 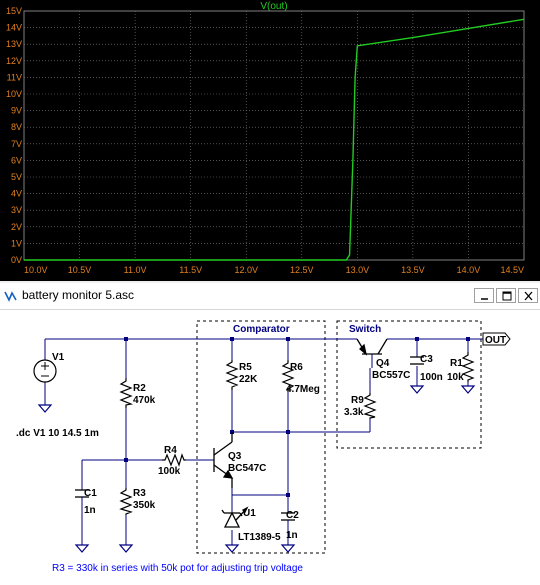 I want to click on q3-name: Q3, so click(x=235, y=456).